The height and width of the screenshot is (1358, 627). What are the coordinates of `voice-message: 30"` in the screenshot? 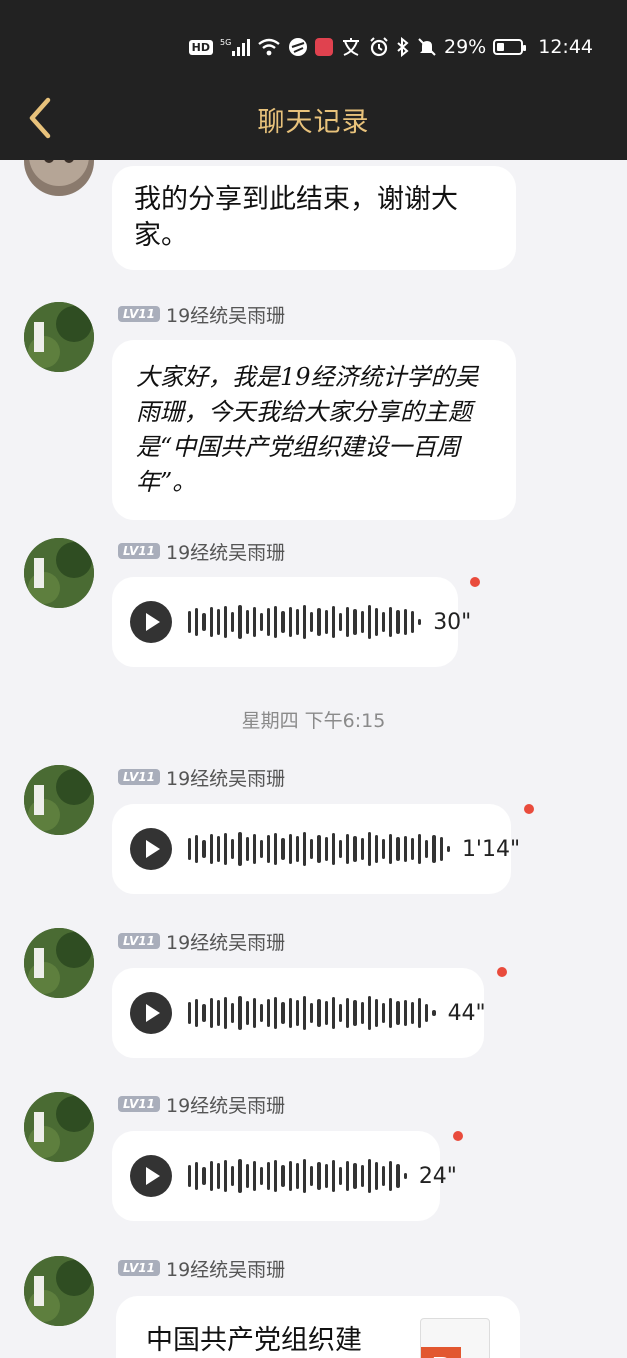 It's located at (291, 622).